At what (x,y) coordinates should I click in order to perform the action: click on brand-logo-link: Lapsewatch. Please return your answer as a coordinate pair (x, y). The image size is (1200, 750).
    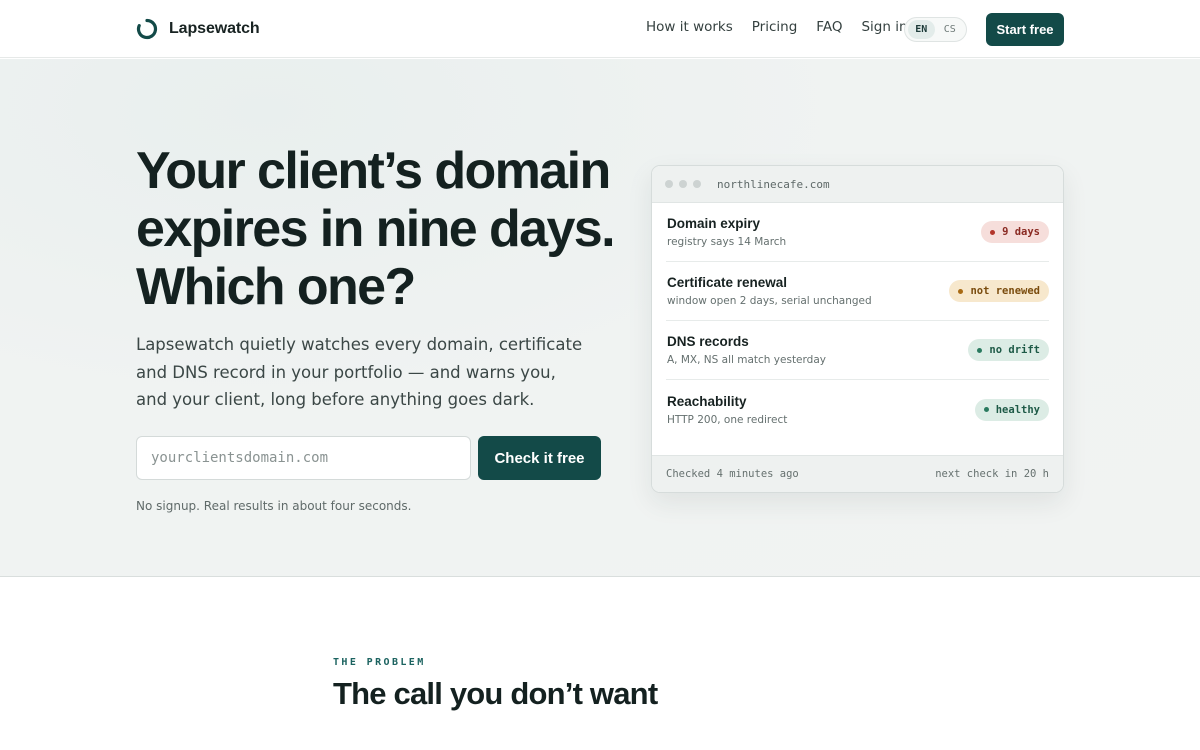
    Looking at the image, I should click on (198, 29).